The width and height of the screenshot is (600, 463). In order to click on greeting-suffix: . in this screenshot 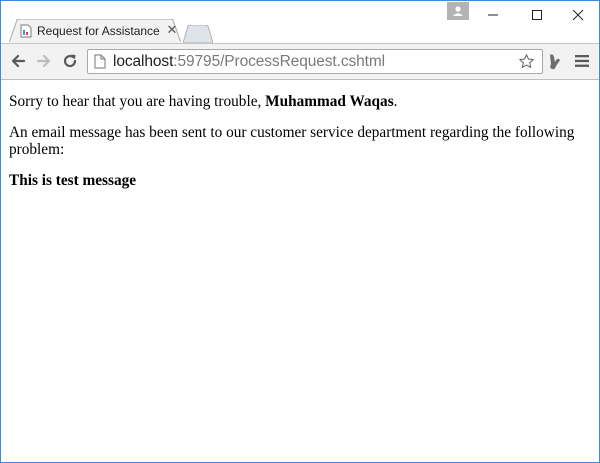, I will do `click(395, 101)`.